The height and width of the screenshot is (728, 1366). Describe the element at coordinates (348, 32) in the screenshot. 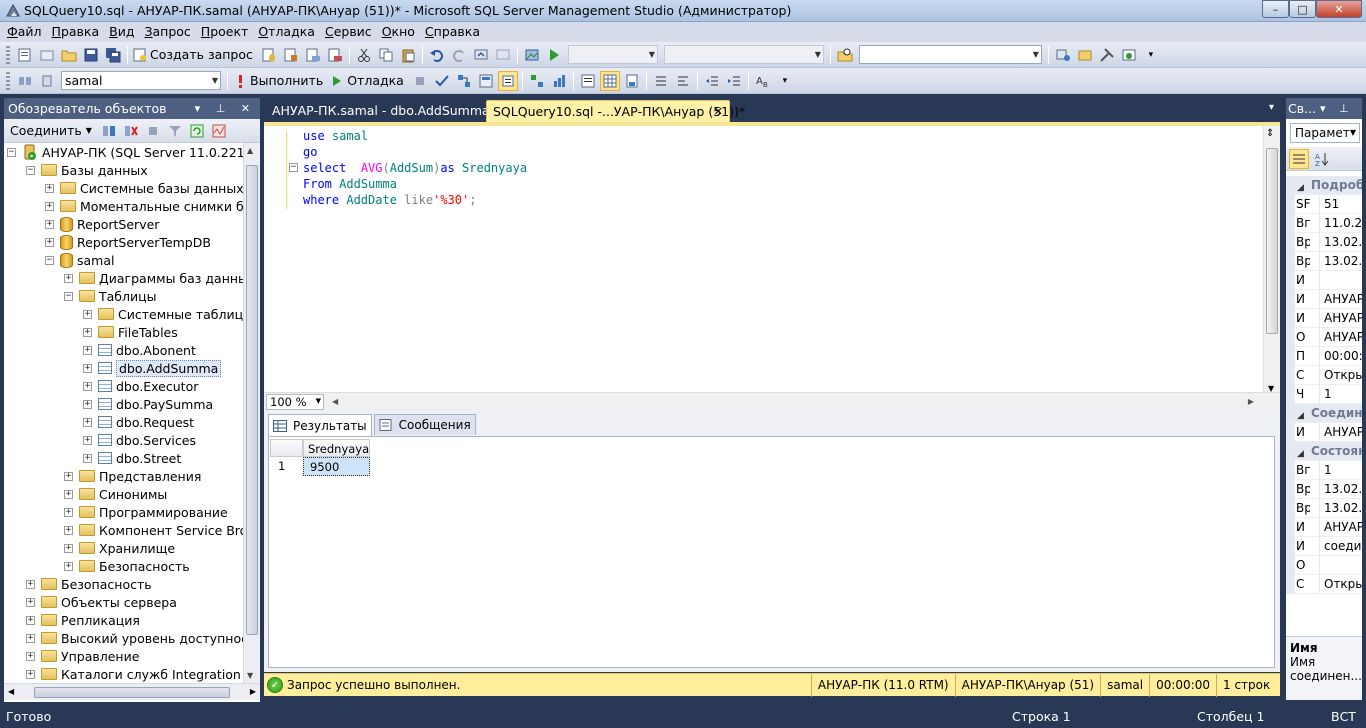

I see `menu-tools: Сервис` at that location.